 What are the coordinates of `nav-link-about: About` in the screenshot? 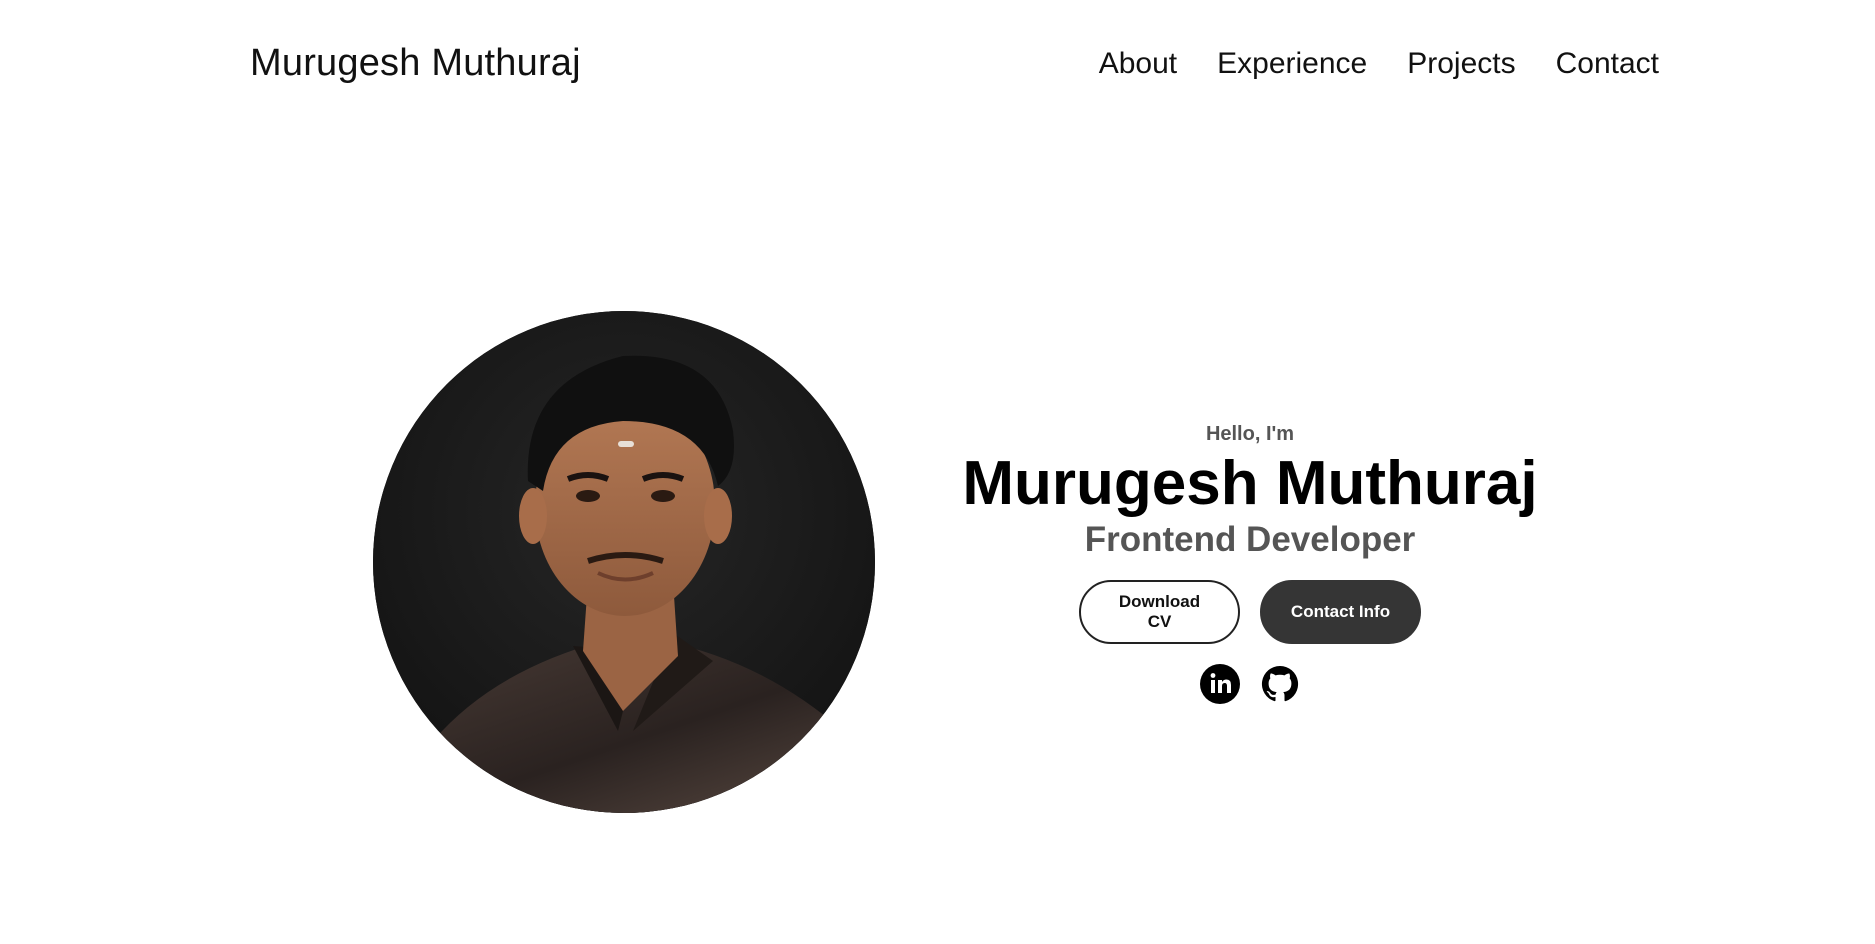 It's located at (1138, 64).